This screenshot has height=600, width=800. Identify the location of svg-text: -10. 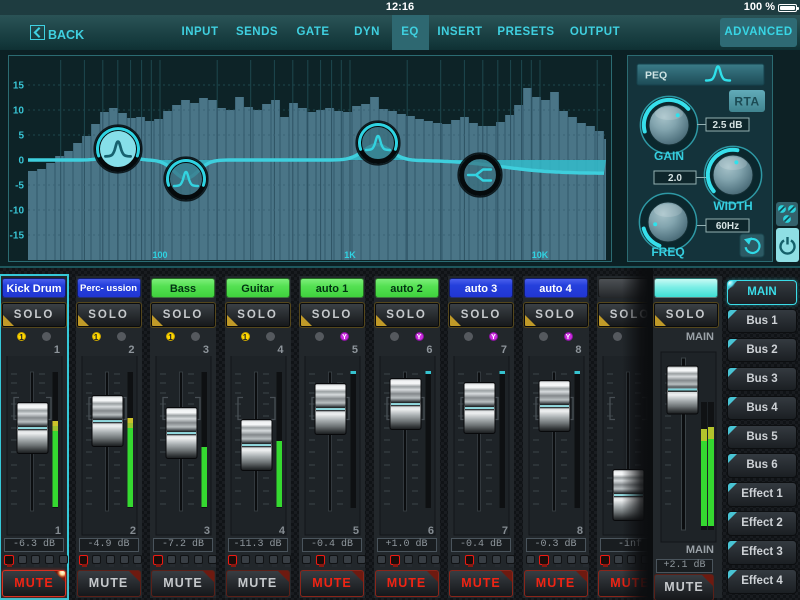
(17, 211).